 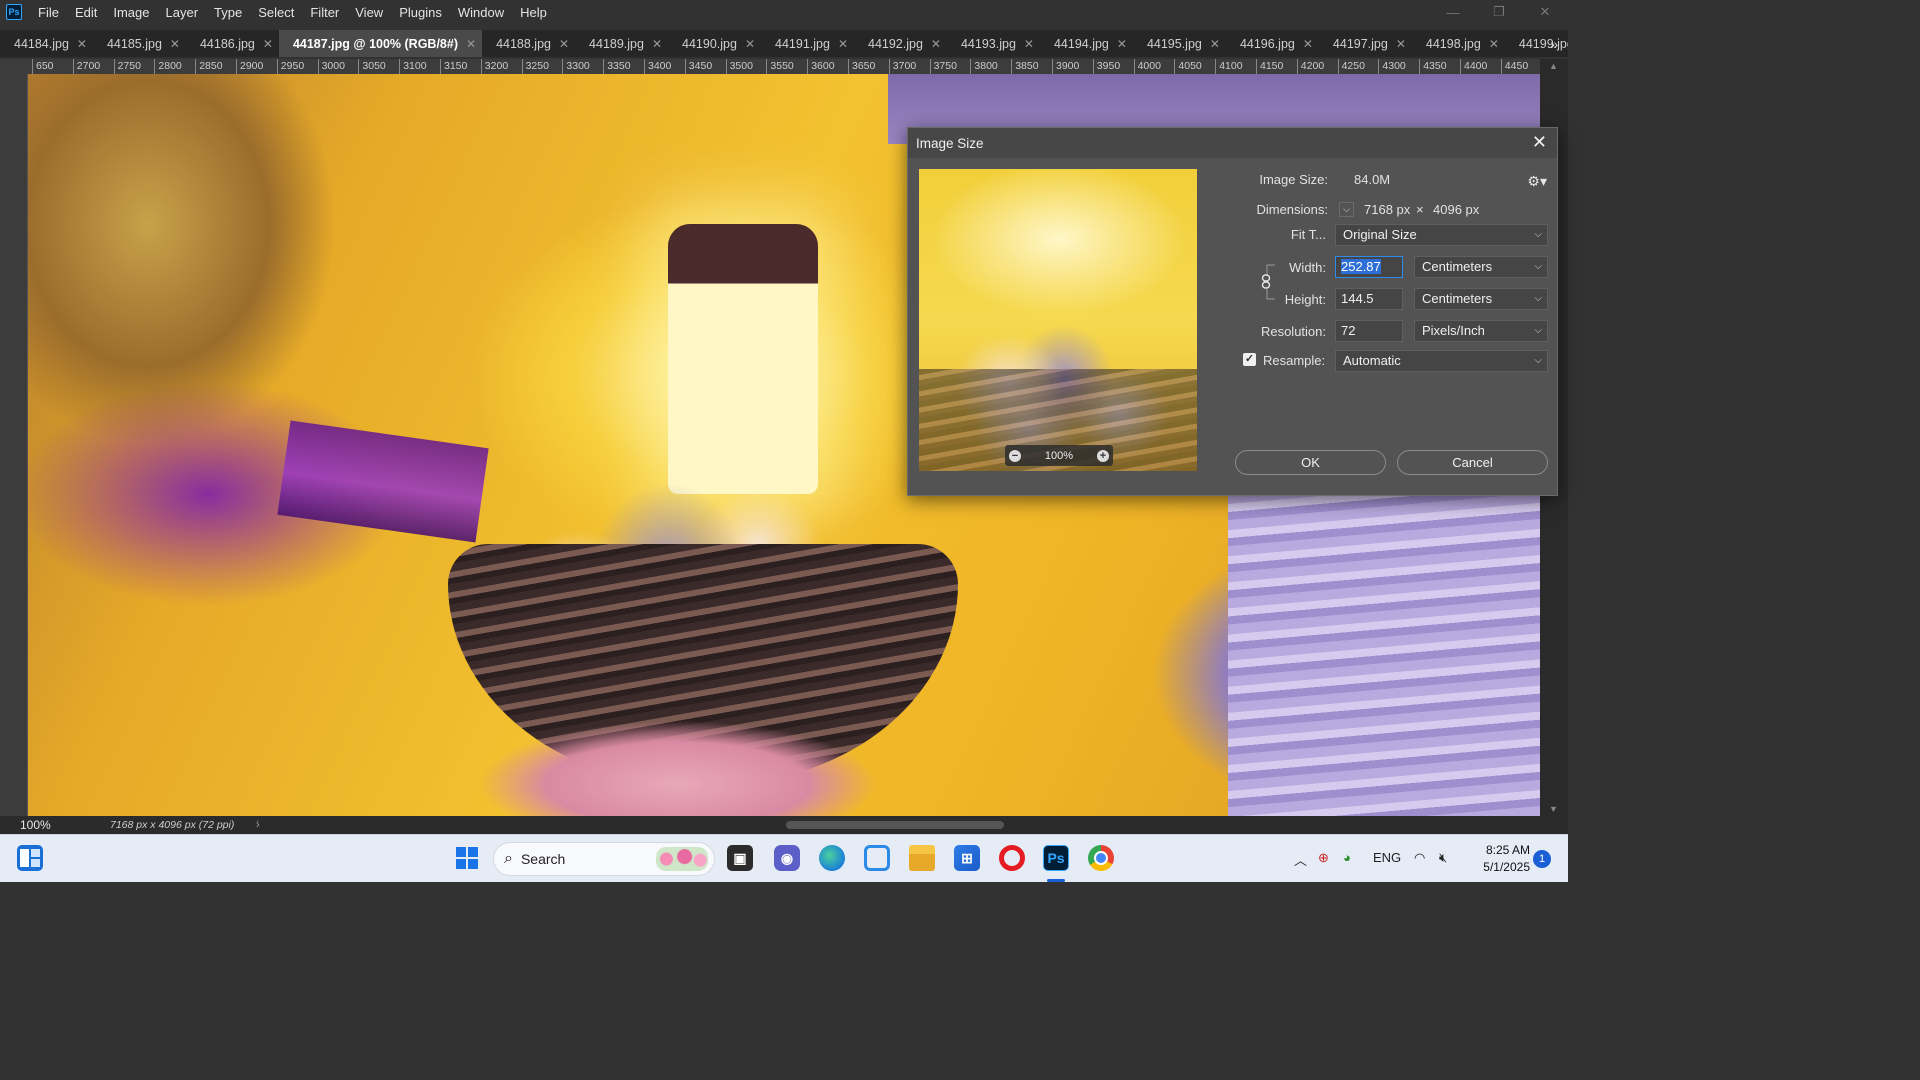 What do you see at coordinates (1369, 331) in the screenshot?
I see `resolution-input: 72` at bounding box center [1369, 331].